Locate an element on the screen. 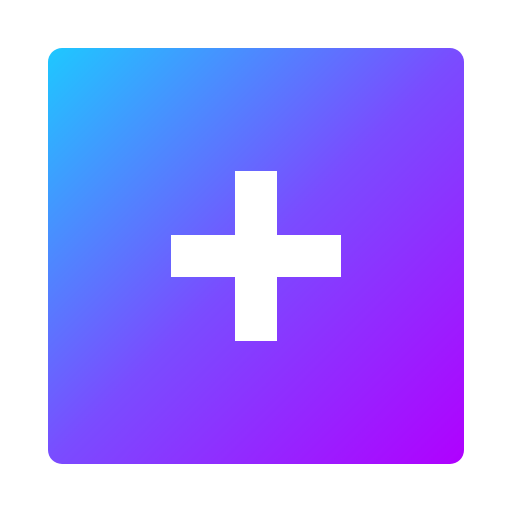  plus-icon is located at coordinates (256, 256).